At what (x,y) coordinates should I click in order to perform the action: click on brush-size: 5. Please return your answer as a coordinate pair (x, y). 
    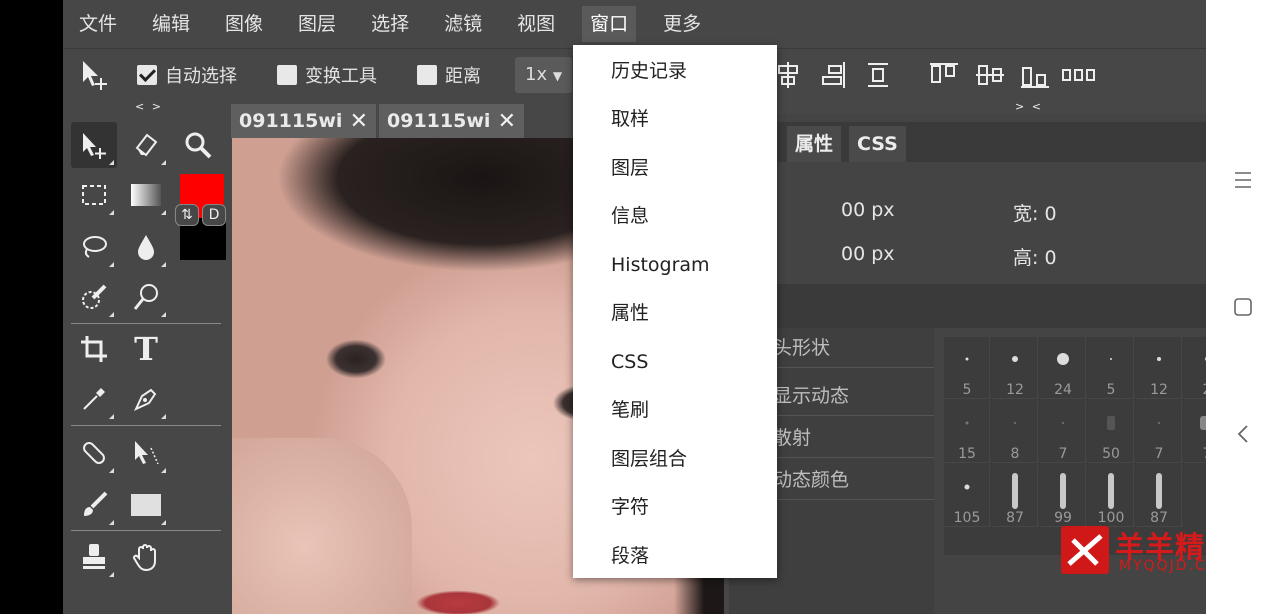
    Looking at the image, I should click on (967, 390).